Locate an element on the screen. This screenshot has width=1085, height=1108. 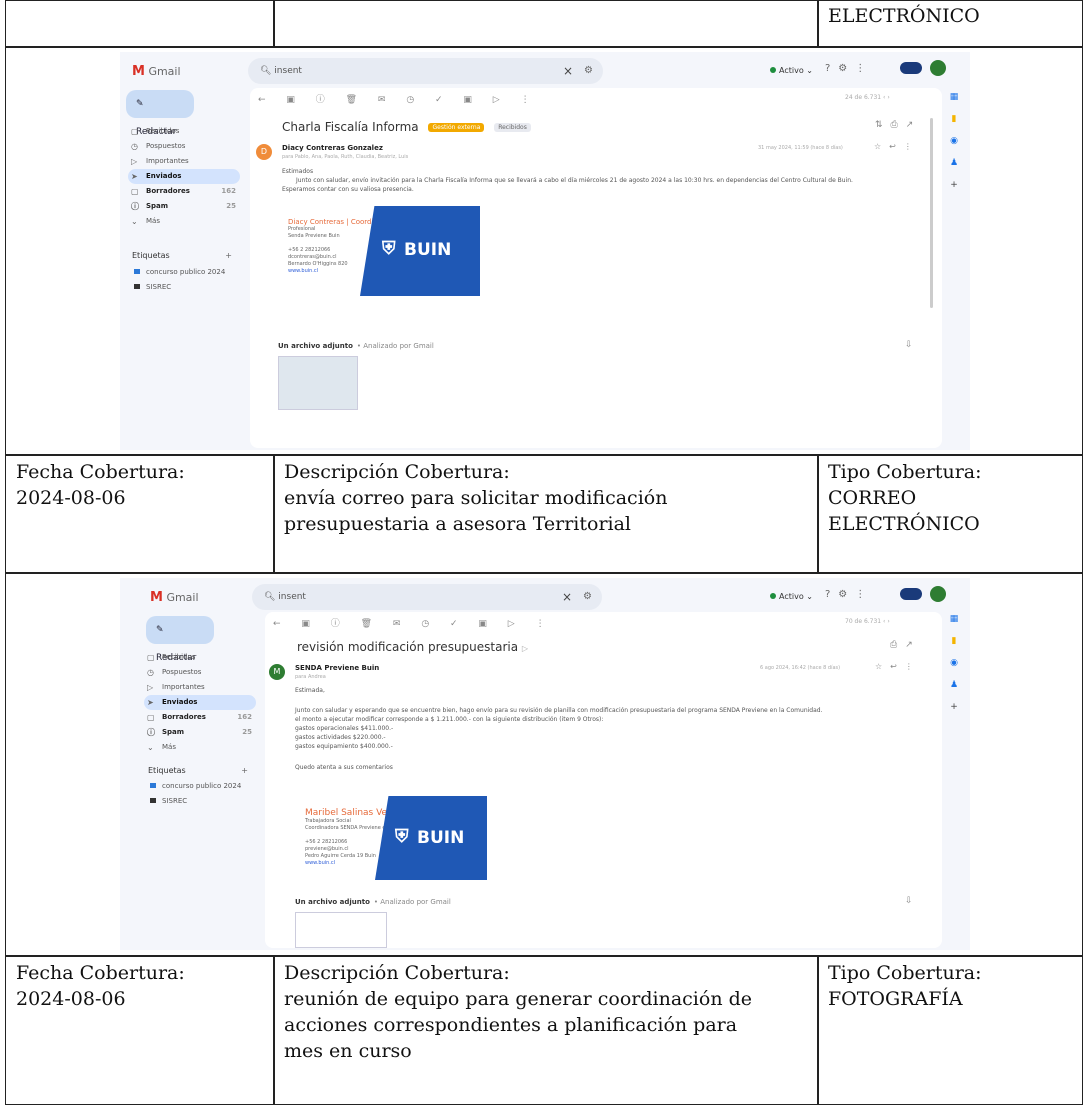
attachment-header: Un archivo adjunto • Analizado por Gmail is located at coordinates (373, 902).